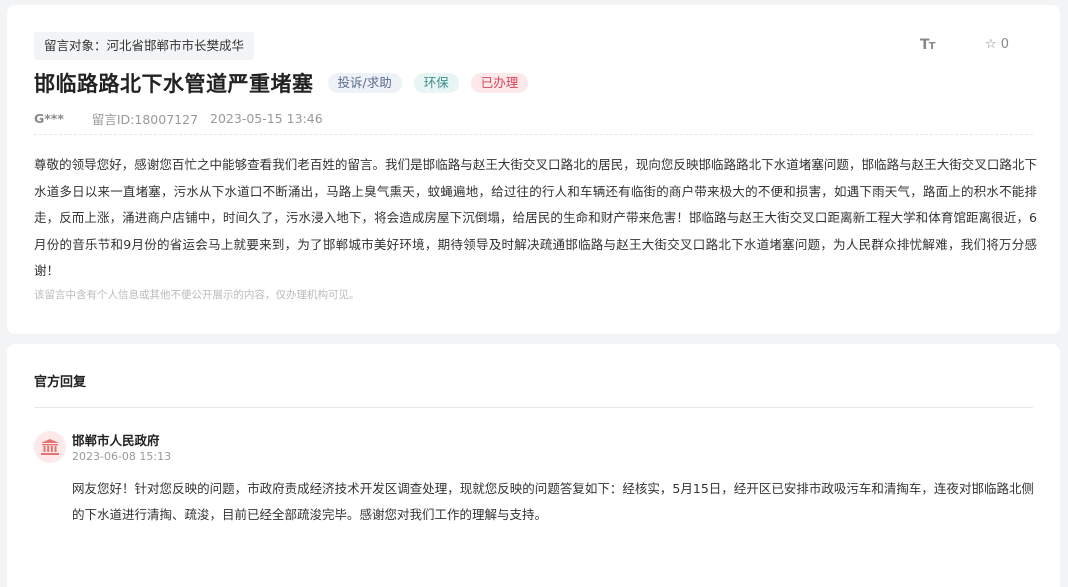  I want to click on text-size-icon: TT, so click(927, 45).